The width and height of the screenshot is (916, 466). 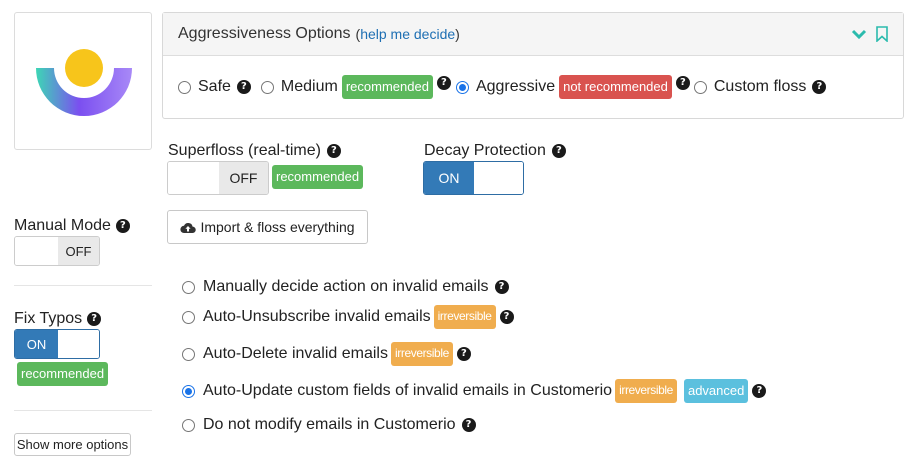 I want to click on auto-delete-label: Auto-Delete invalid emails, so click(x=295, y=353).